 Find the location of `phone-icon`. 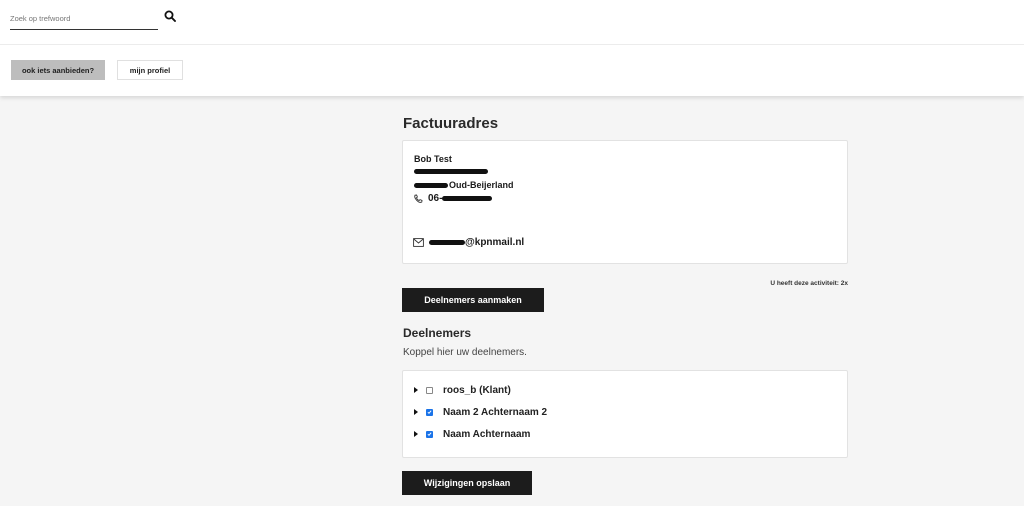

phone-icon is located at coordinates (418, 198).